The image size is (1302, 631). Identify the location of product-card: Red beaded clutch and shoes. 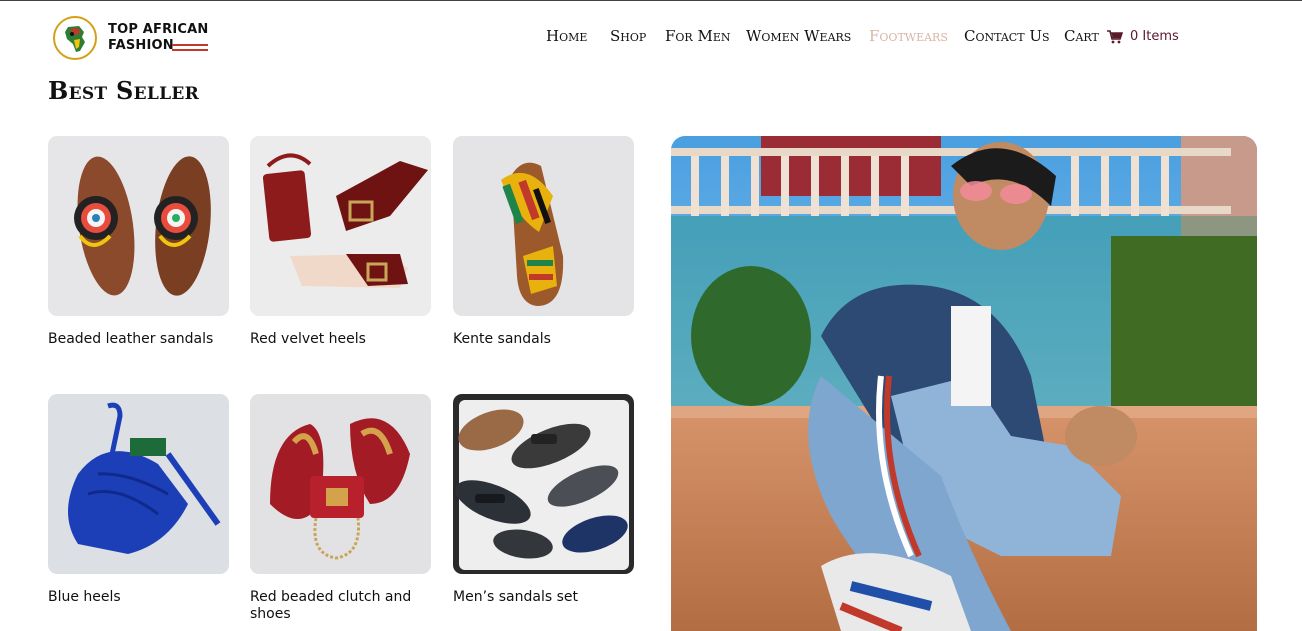
(340, 508).